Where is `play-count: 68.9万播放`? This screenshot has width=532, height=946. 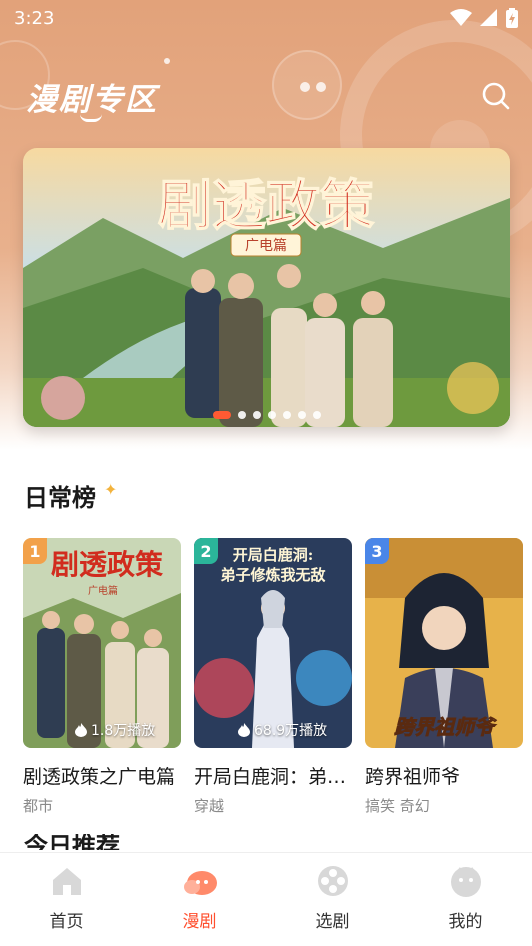
play-count: 68.9万播放 is located at coordinates (282, 730).